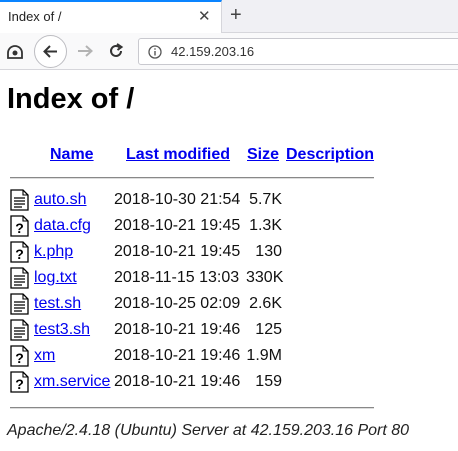 The image size is (458, 451). I want to click on file-link: log.txt, so click(55, 278).